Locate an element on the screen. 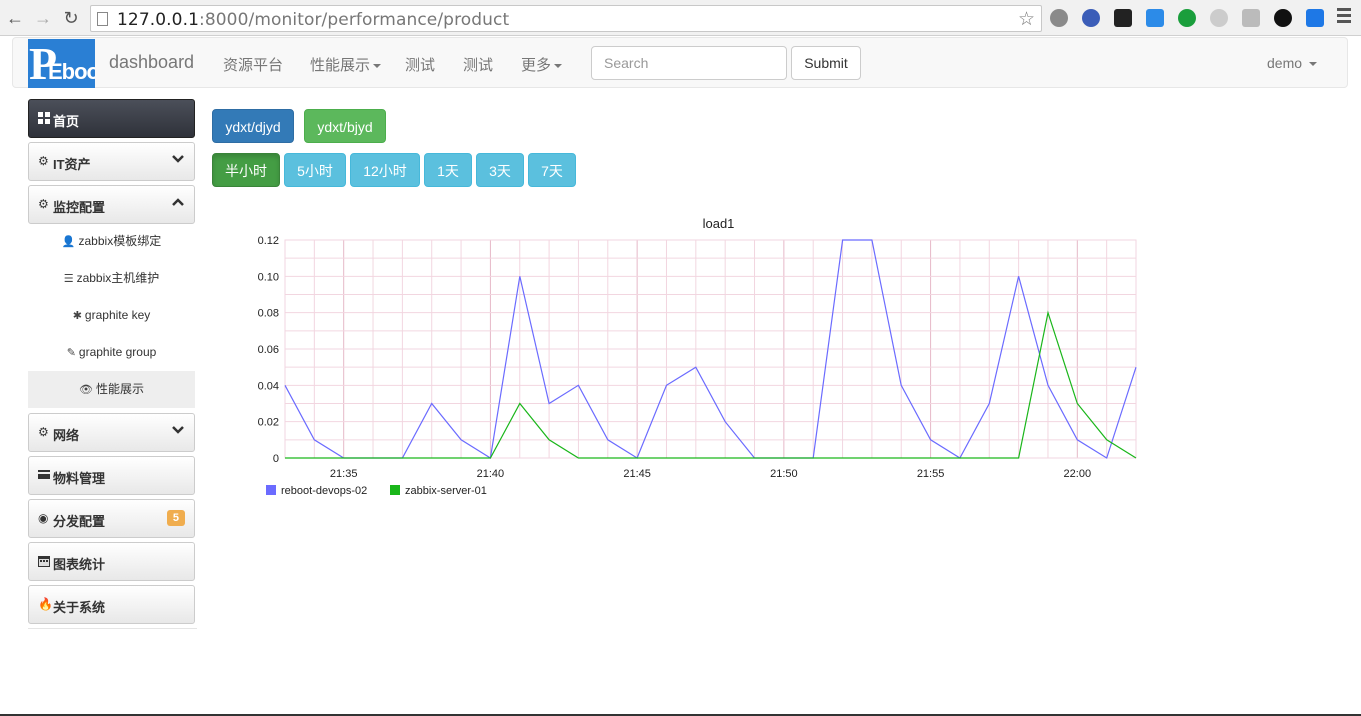 The height and width of the screenshot is (716, 1361). calendar-icon is located at coordinates (44, 561).